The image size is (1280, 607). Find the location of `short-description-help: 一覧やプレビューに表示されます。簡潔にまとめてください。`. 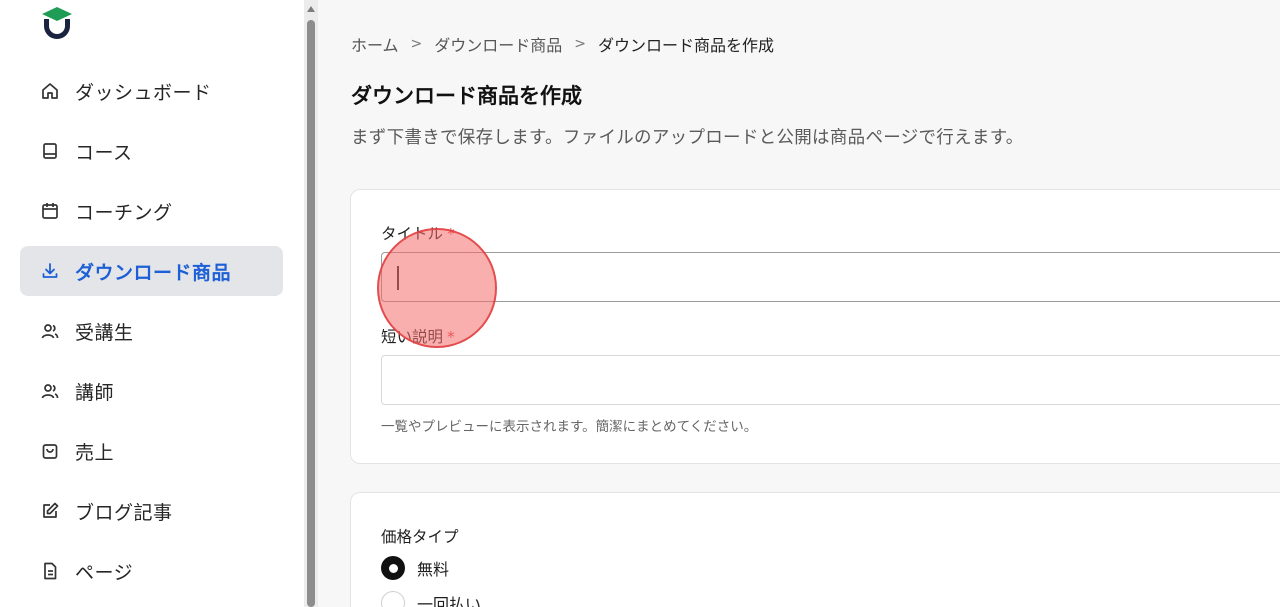

short-description-help: 一覧やプレビューに表示されます。簡潔にまとめてください。 is located at coordinates (569, 427).